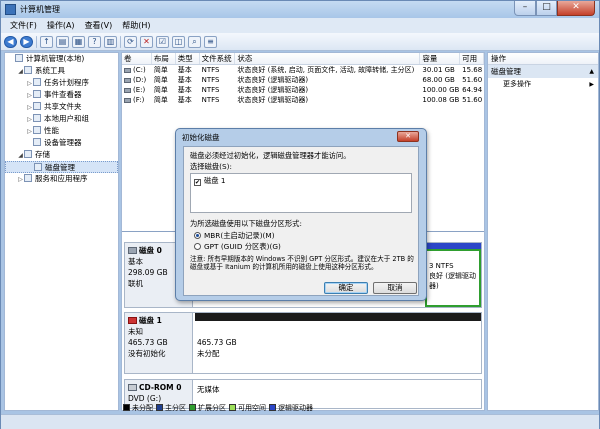 The width and height of the screenshot is (600, 429). Describe the element at coordinates (303, 90) in the screenshot. I see `table-row: (E:) 简单 基本 NTFS 状态良好 (逻辑驱动器) 100.00 GB 64.94` at that location.